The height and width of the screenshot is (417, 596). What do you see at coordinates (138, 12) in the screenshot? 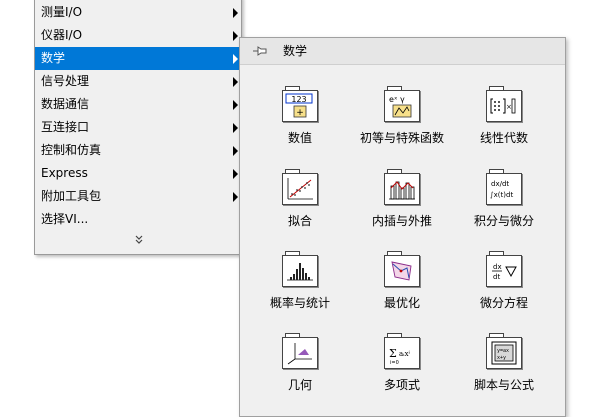
I see `menu-item-measurement-io: 测量I/O` at bounding box center [138, 12].